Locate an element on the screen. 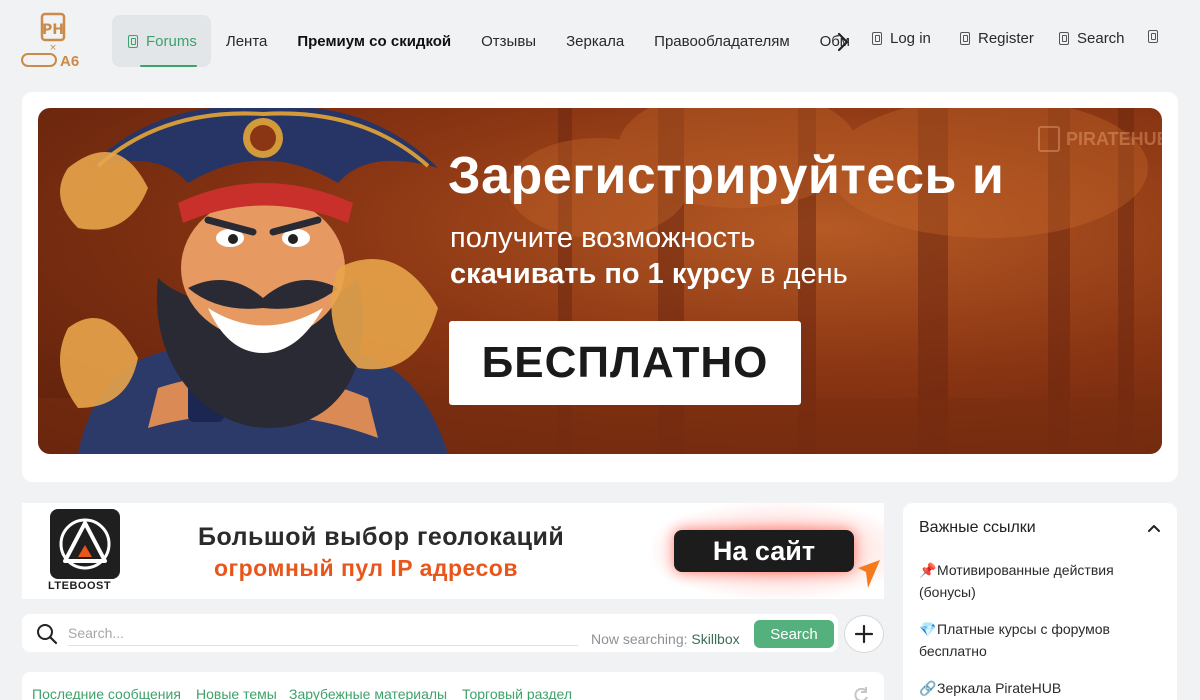  nav-feed-label: Лента is located at coordinates (246, 41).